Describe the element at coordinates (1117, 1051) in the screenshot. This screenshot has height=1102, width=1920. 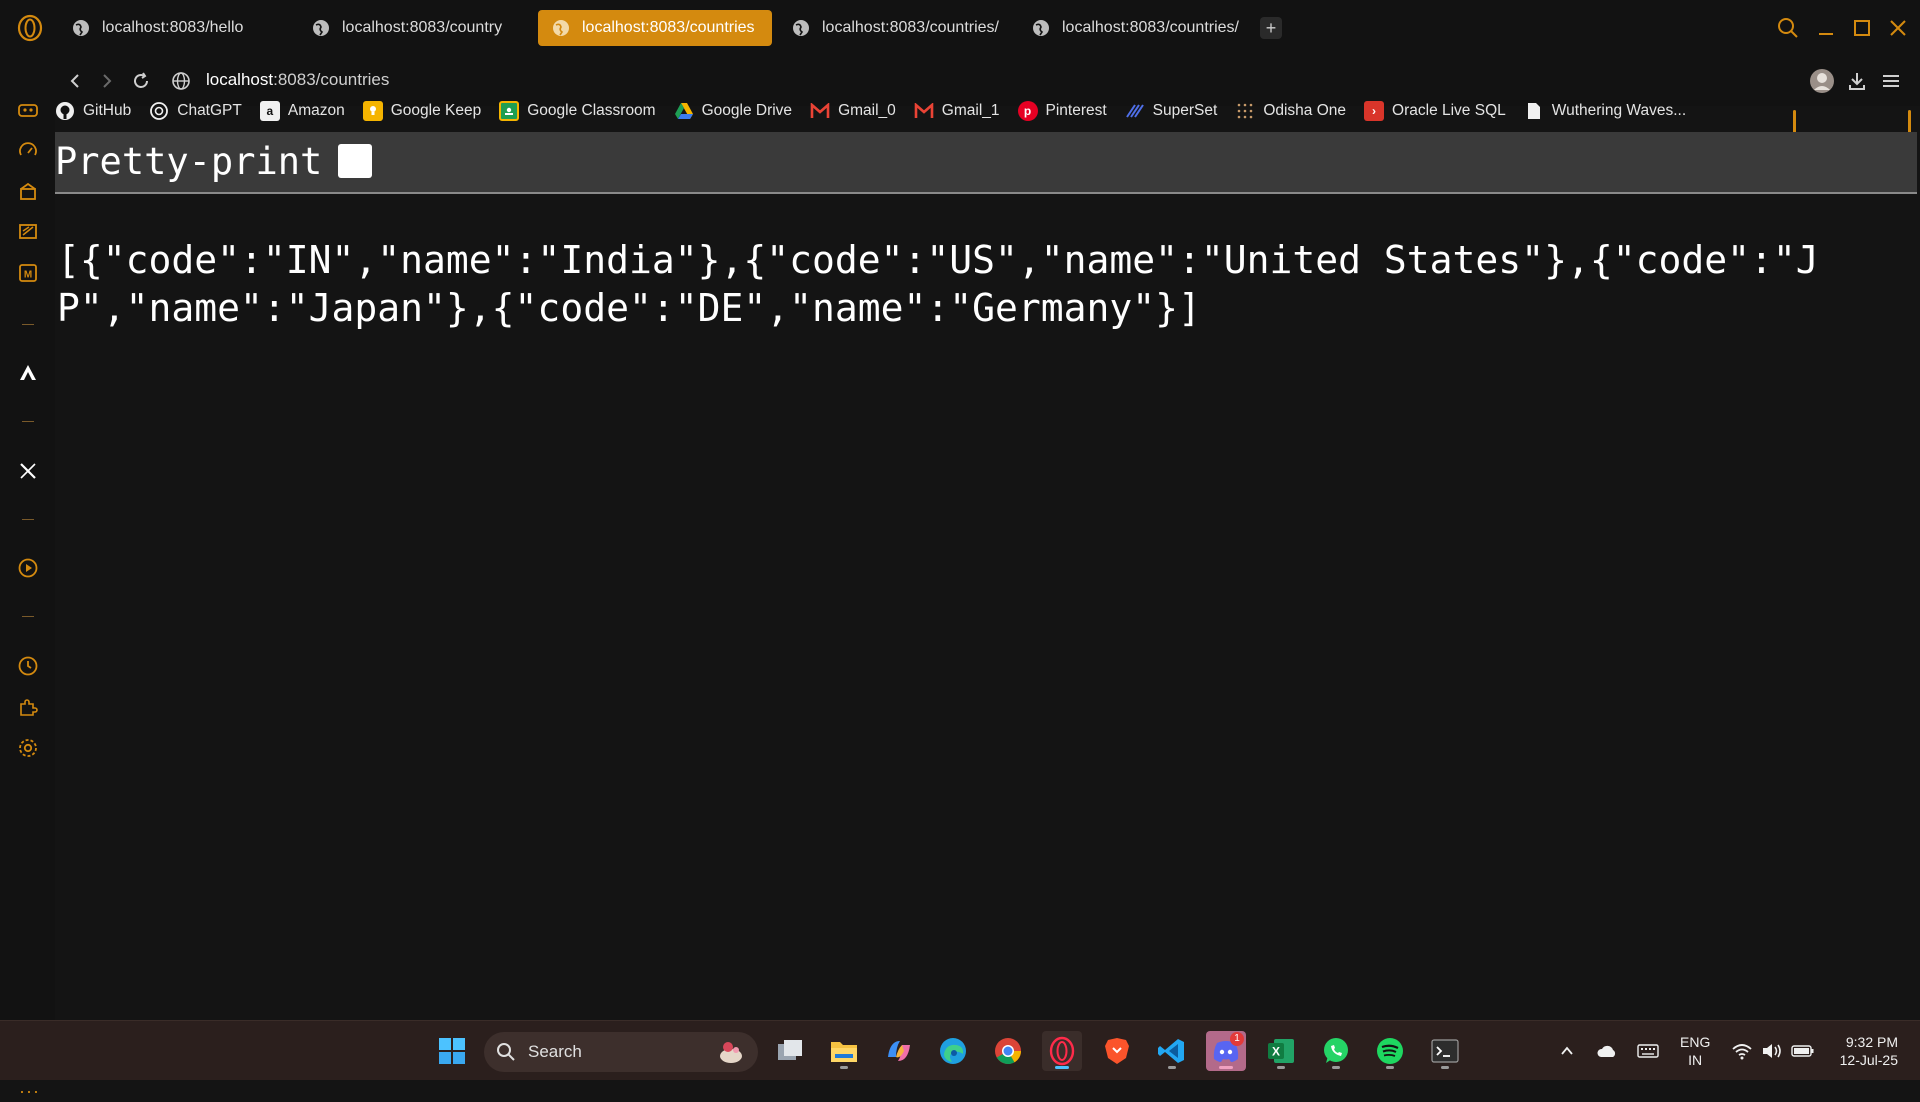
I see `brave-icon` at that location.